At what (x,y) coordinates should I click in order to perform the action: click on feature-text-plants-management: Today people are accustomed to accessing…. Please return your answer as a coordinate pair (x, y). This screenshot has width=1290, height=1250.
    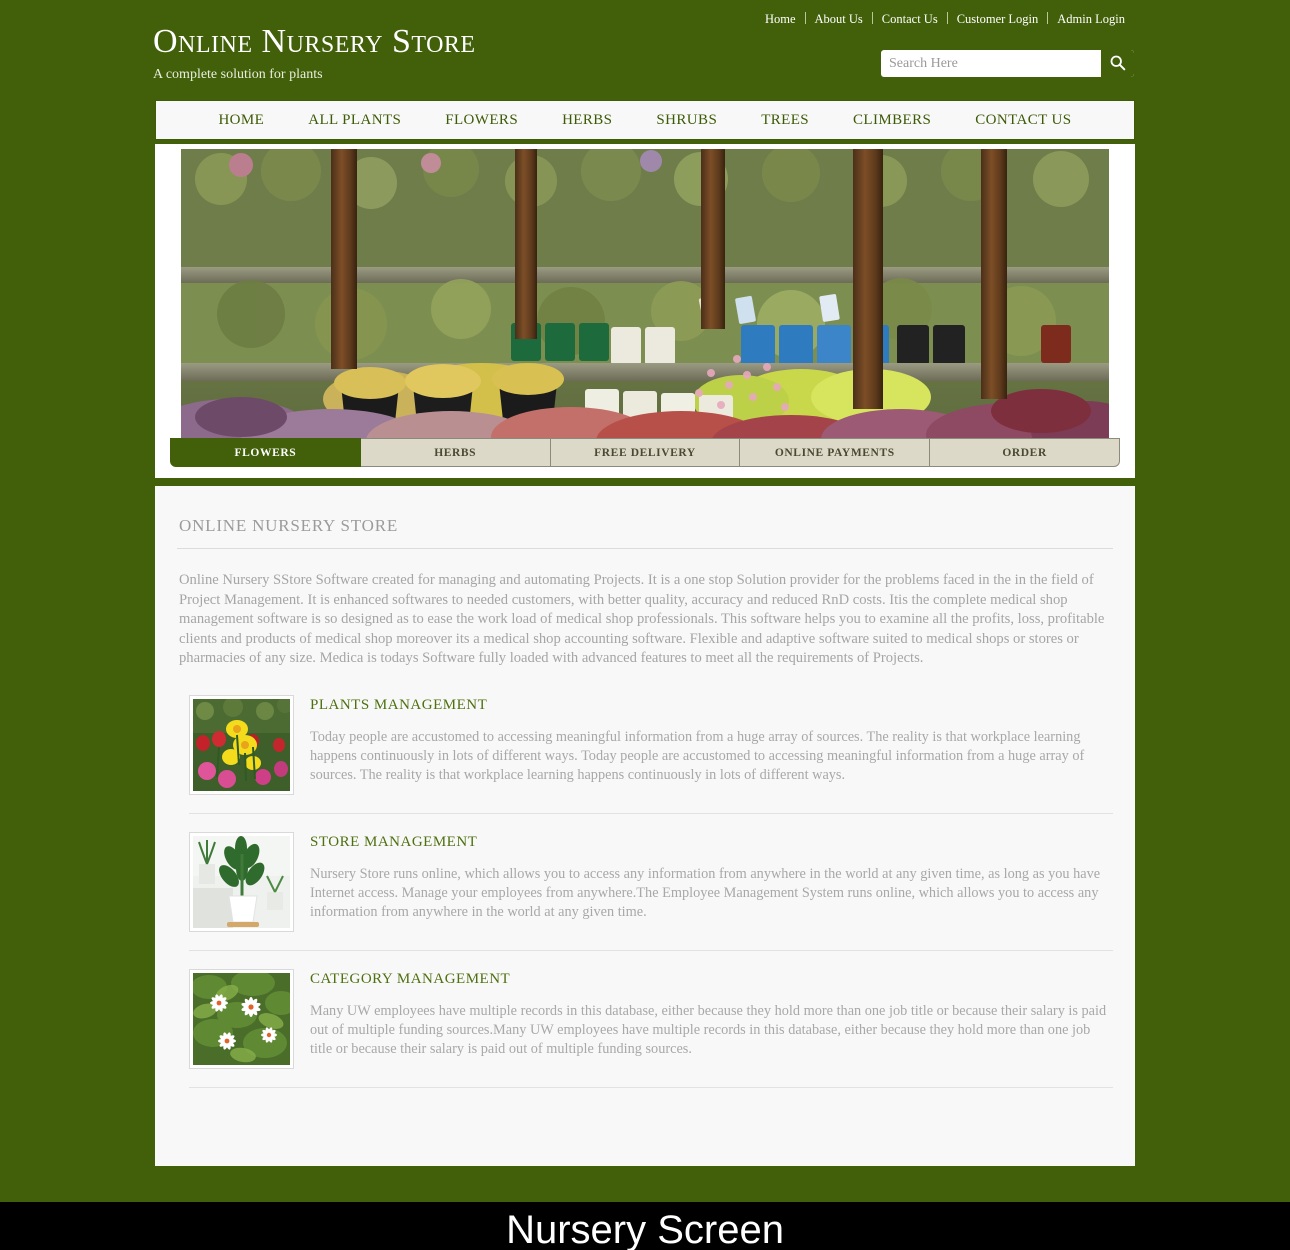
    Looking at the image, I should click on (697, 755).